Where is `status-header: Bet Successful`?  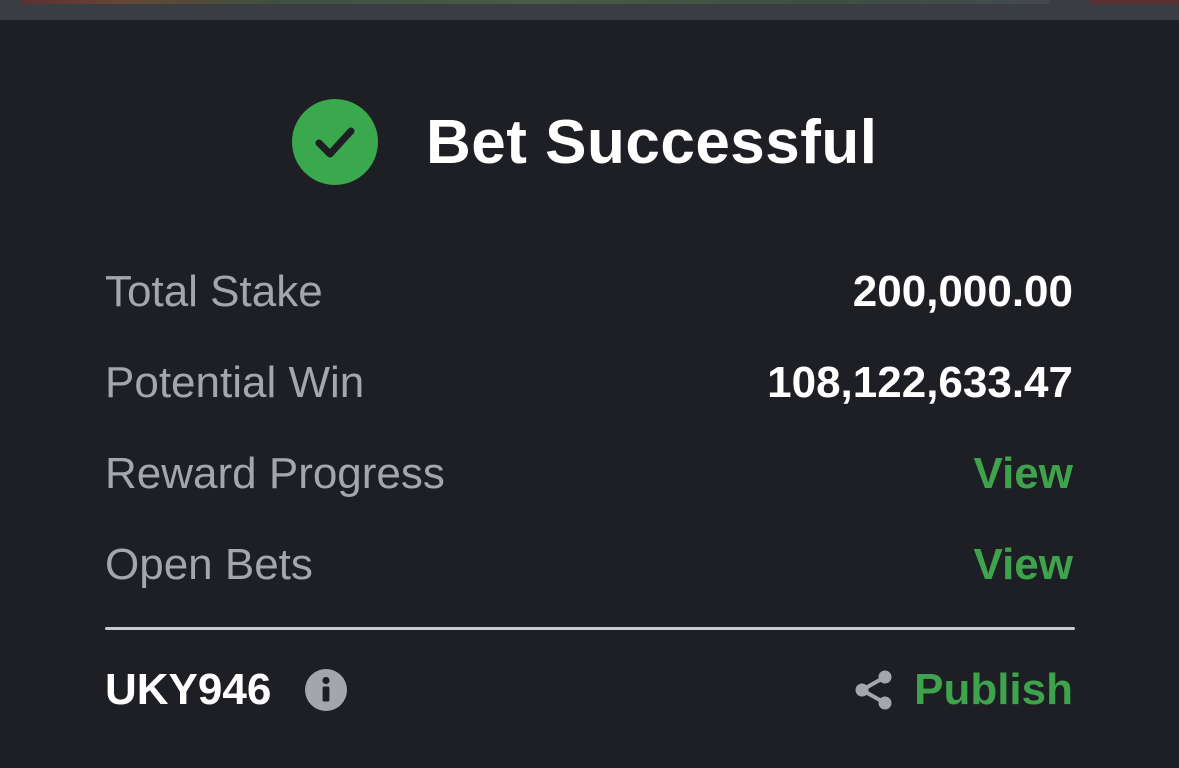 status-header: Bet Successful is located at coordinates (585, 142).